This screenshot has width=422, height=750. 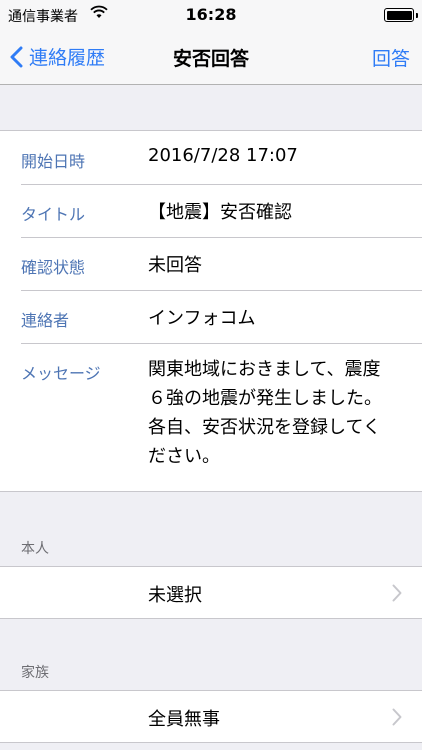 I want to click on status-bar: 通信事業者 16:28, so click(x=211, y=15).